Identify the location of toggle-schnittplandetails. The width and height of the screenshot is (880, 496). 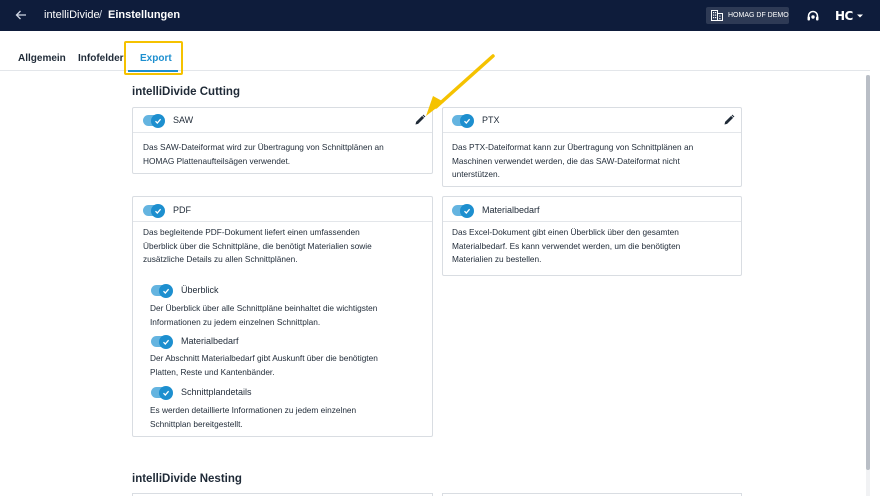
(162, 392).